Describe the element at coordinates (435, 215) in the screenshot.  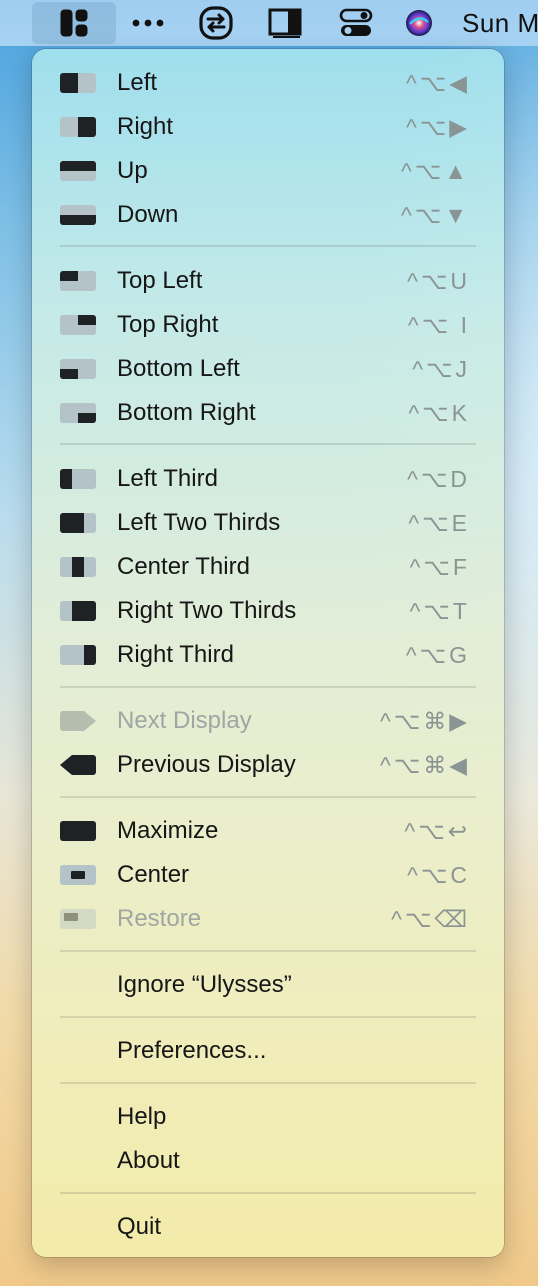
I see `menu-item-shortcut: ^⌥▼` at that location.